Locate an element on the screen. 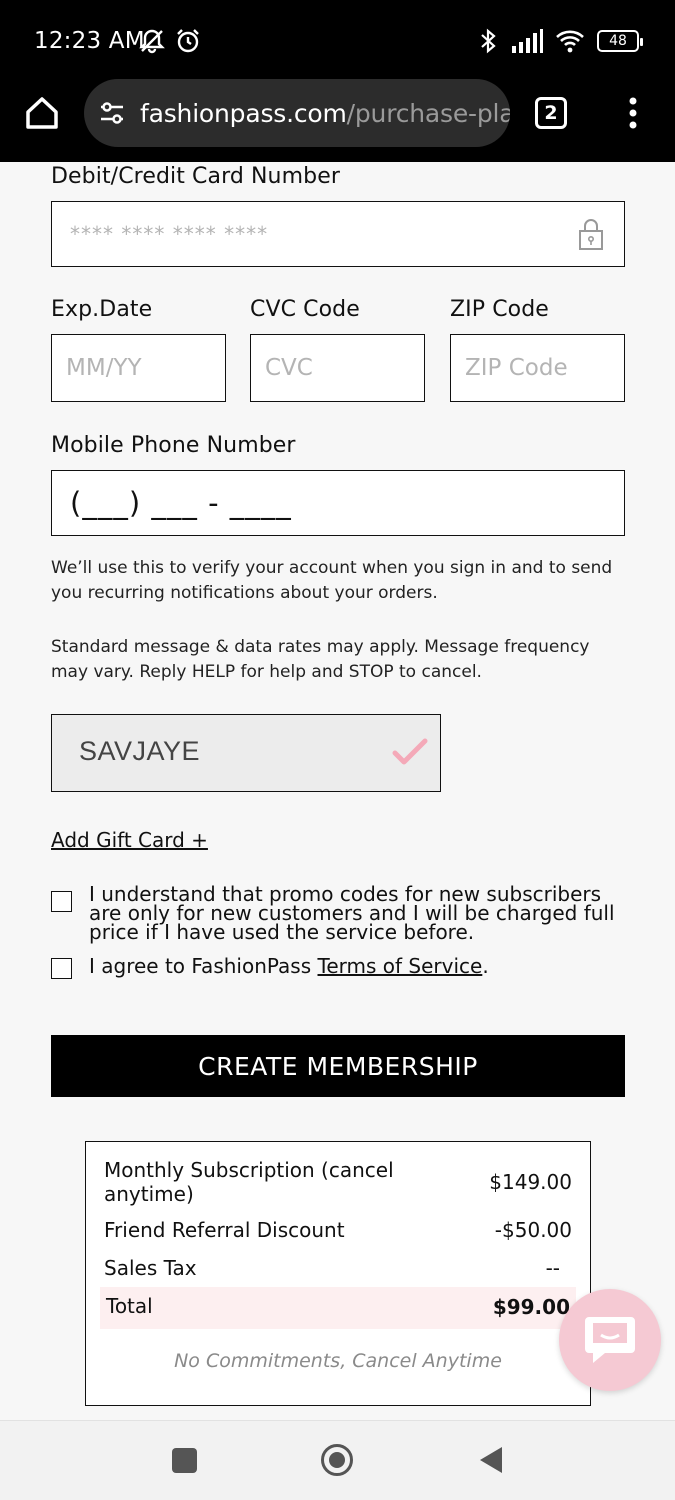  lock-icon is located at coordinates (591, 234).